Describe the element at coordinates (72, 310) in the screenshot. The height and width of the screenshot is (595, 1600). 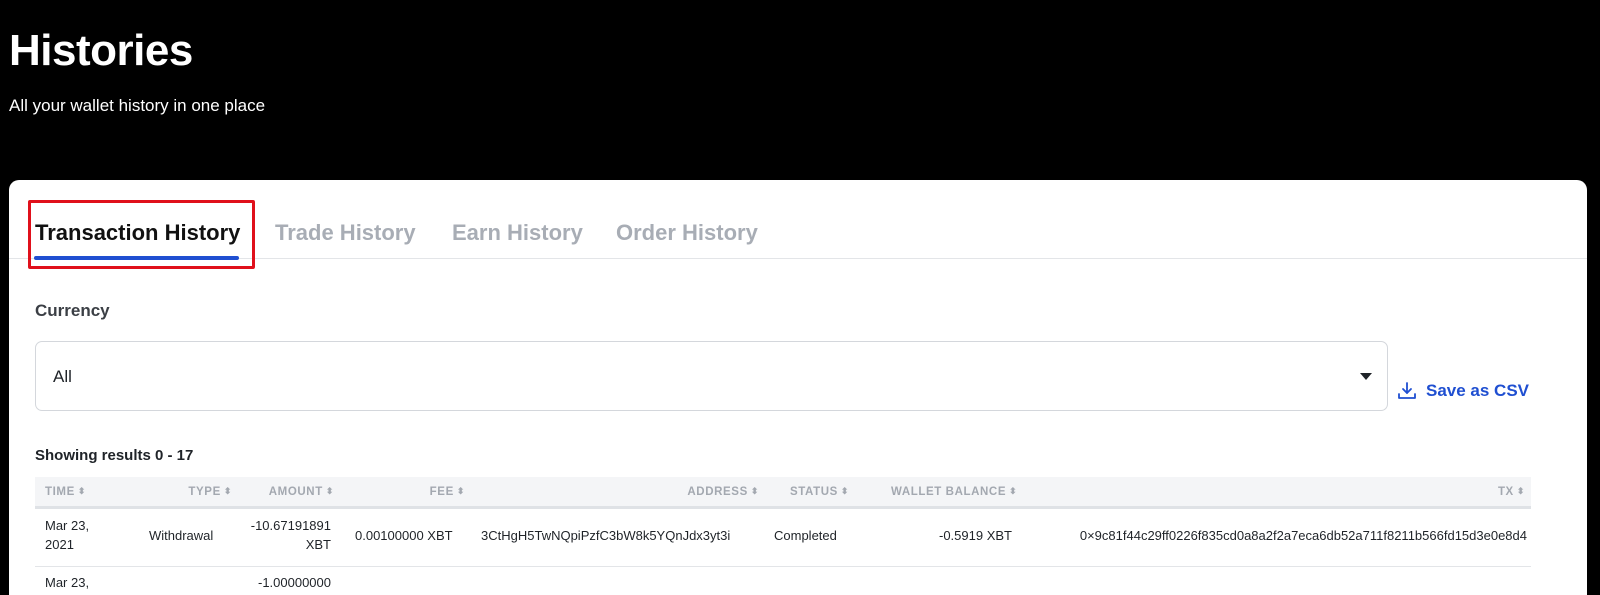
I see `currency-label: Currency` at that location.